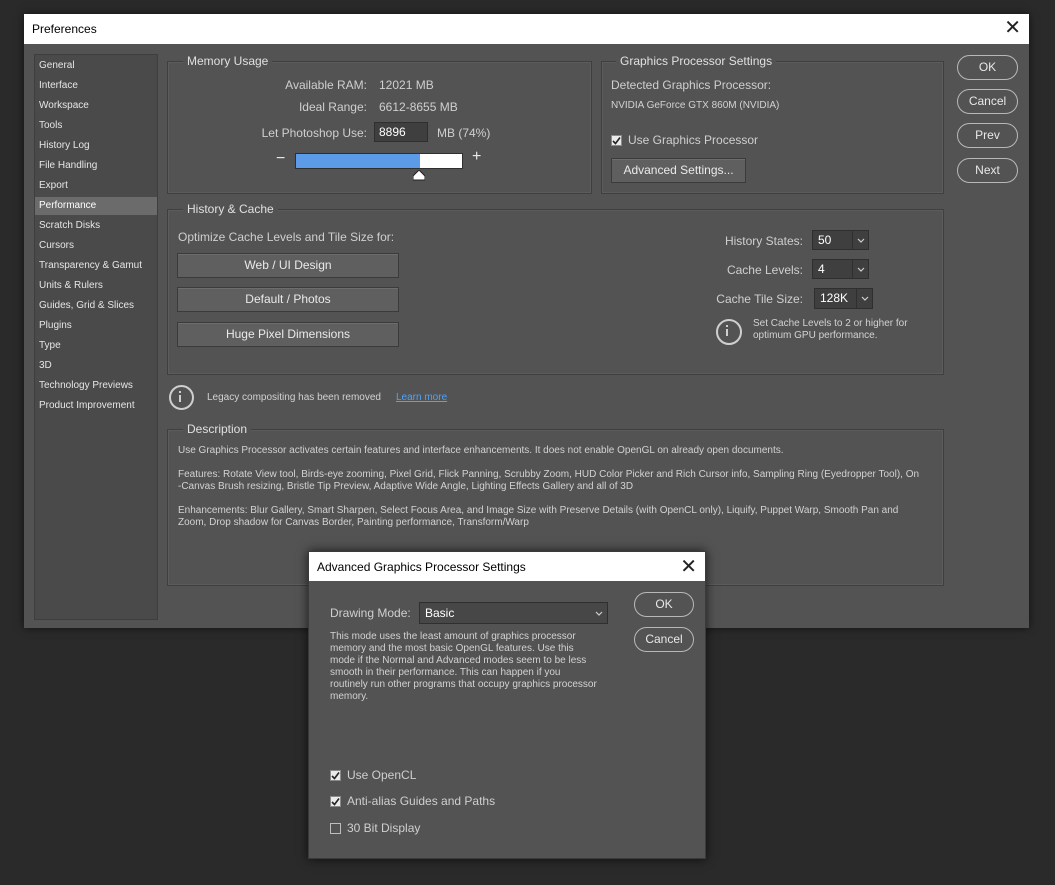 This screenshot has width=1055, height=885. What do you see at coordinates (691, 85) in the screenshot?
I see `detected-gpu-label: Detected Graphics Processor:` at bounding box center [691, 85].